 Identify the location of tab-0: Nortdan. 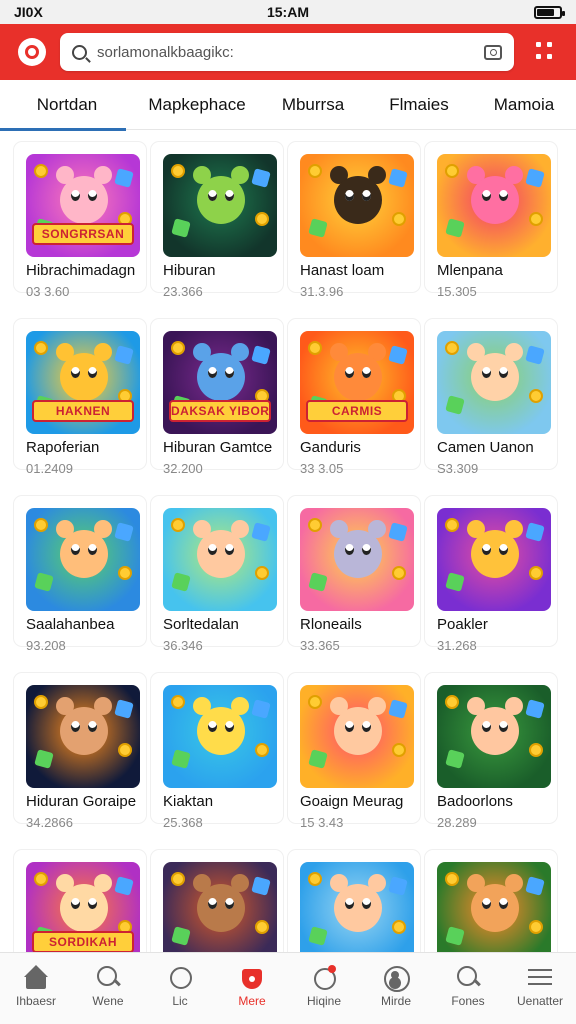
(67, 105).